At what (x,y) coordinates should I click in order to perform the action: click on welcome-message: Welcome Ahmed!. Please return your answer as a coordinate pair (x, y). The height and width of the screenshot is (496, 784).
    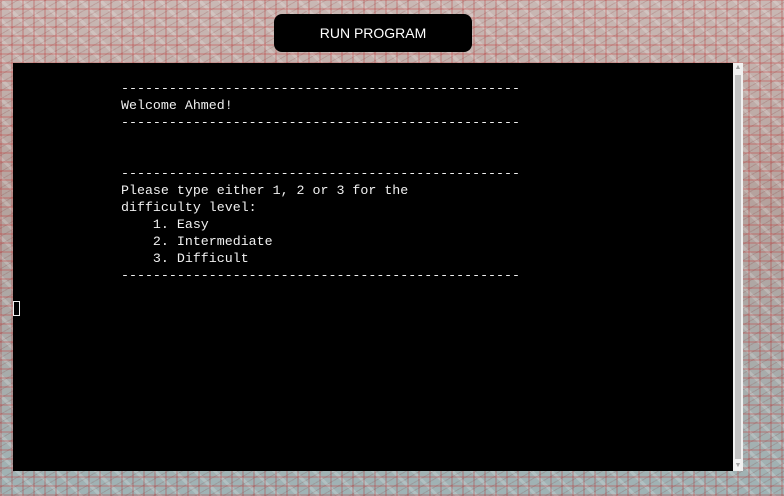
    Looking at the image, I should click on (177, 105).